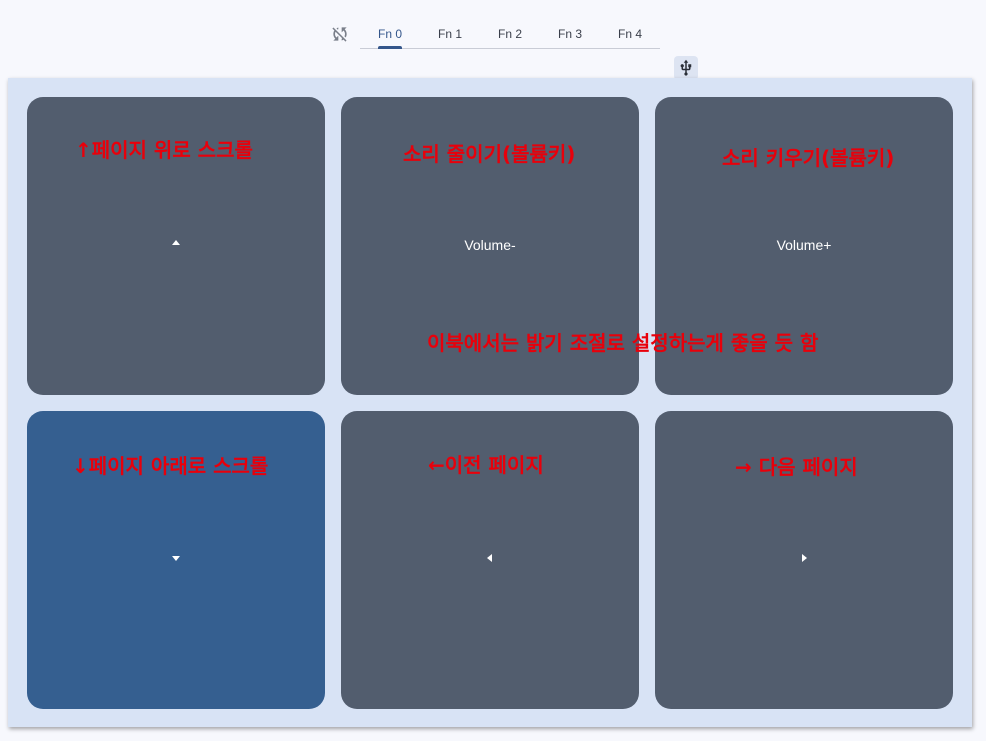  I want to click on annotation-scroll-up: ↑페이지 위로 스크롤, so click(164, 150).